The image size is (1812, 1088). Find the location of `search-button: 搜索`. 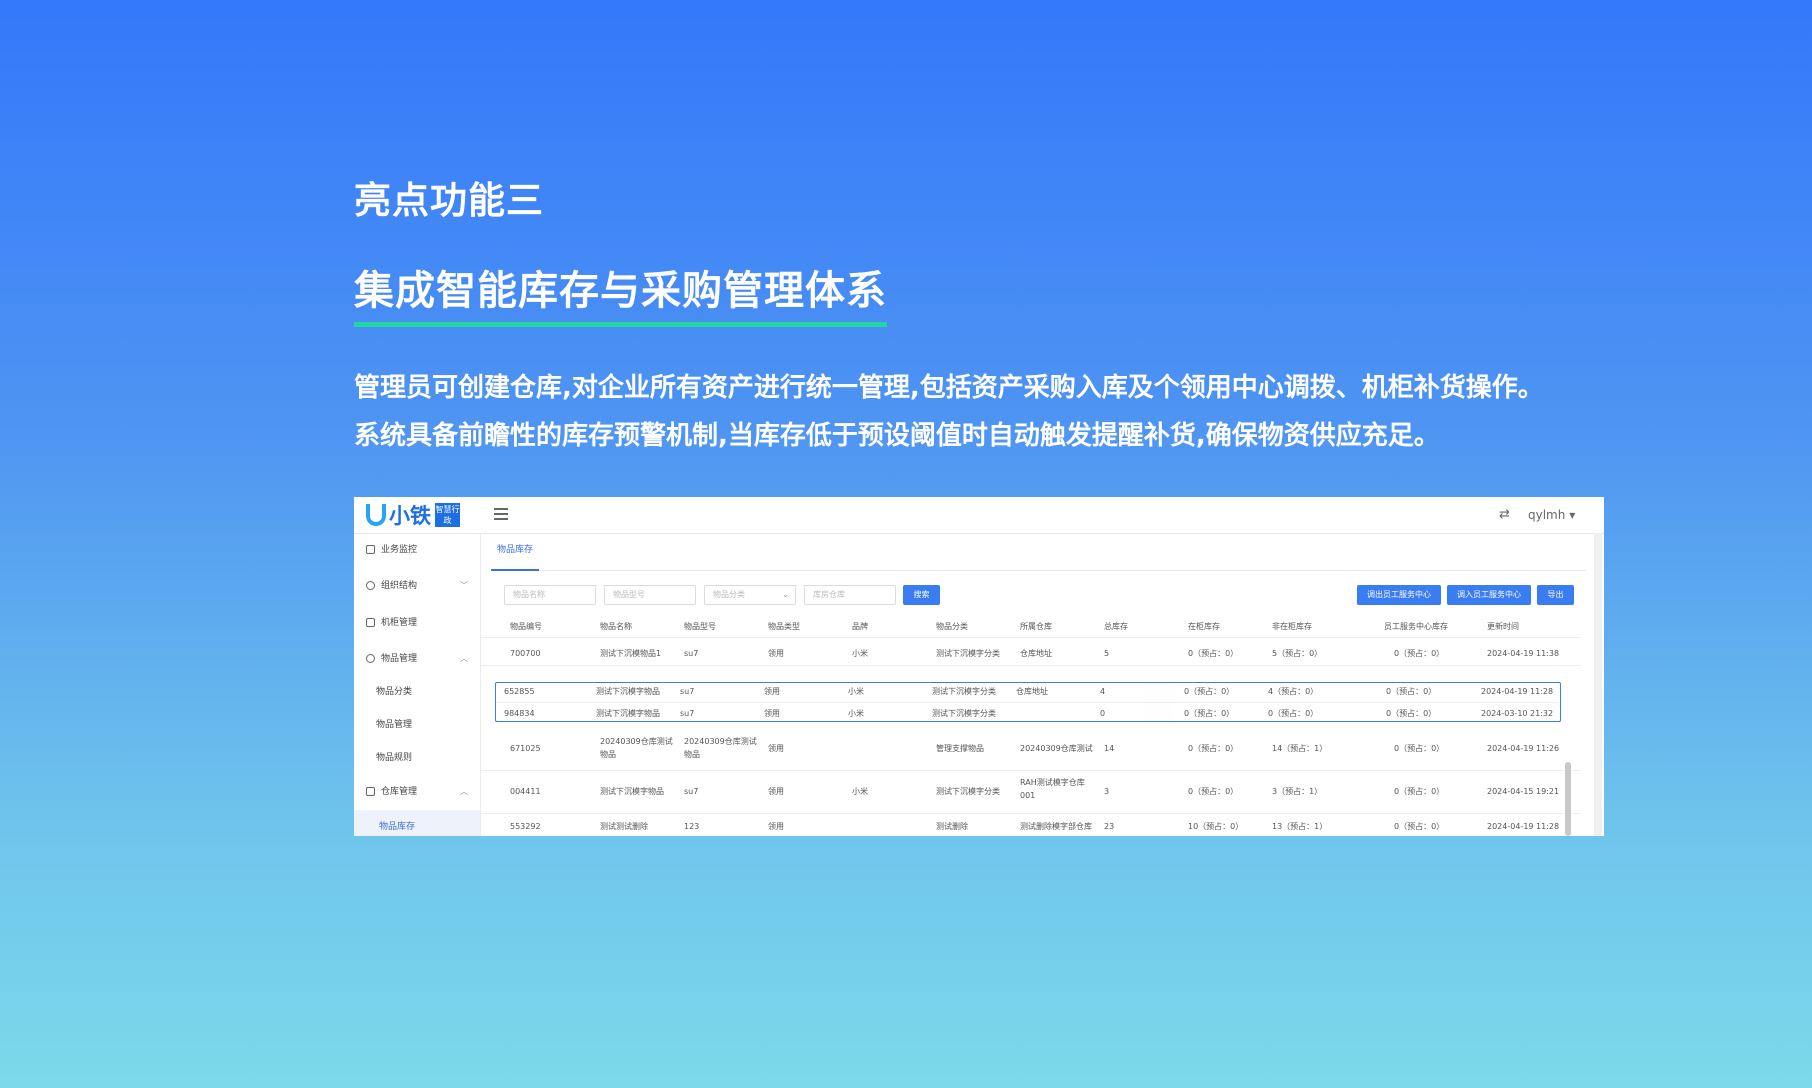

search-button: 搜索 is located at coordinates (921, 595).